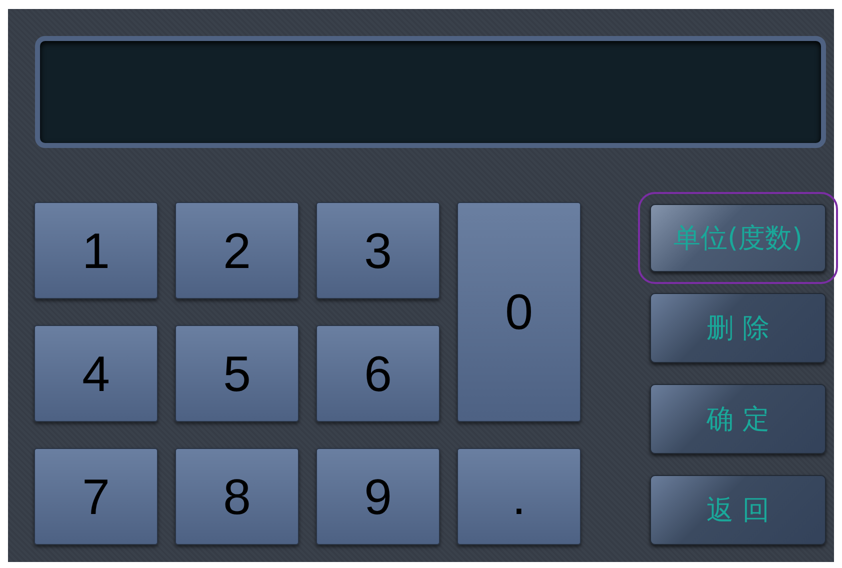 The height and width of the screenshot is (568, 842). What do you see at coordinates (96, 496) in the screenshot?
I see `number-key: 7` at bounding box center [96, 496].